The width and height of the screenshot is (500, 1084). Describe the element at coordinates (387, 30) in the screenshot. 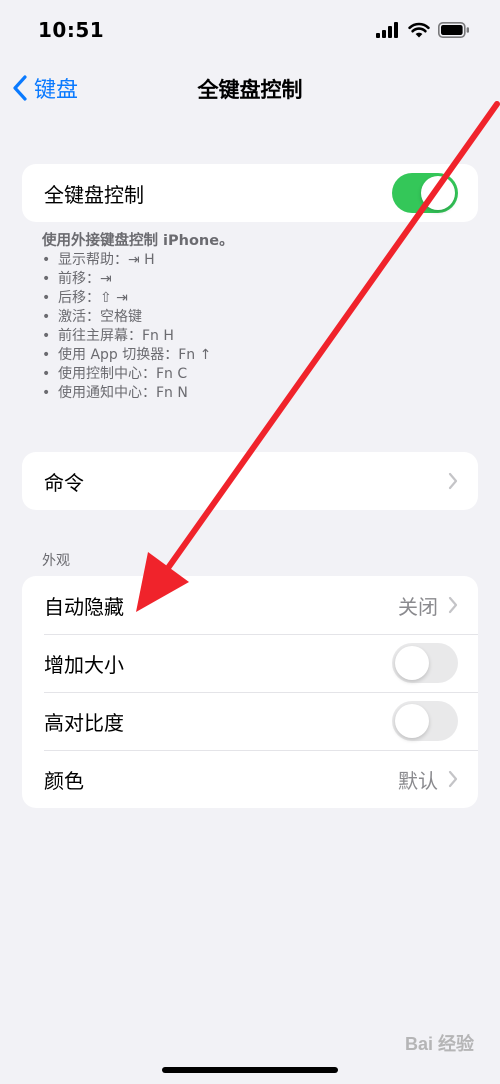

I see `cellular-signal-icon` at that location.